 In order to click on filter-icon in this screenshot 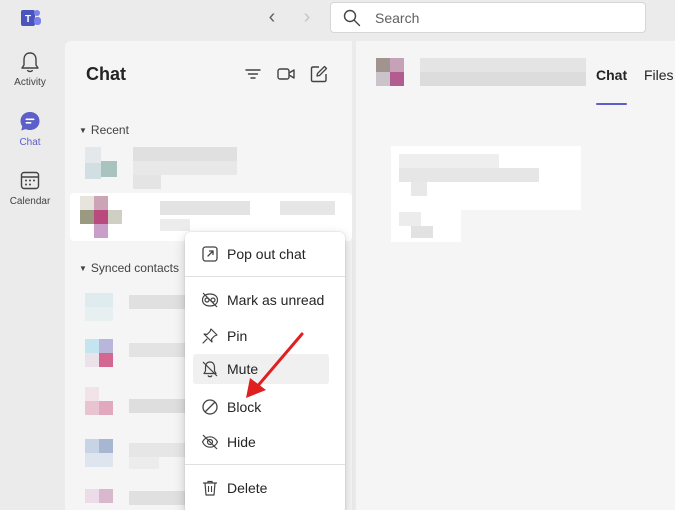, I will do `click(253, 74)`.